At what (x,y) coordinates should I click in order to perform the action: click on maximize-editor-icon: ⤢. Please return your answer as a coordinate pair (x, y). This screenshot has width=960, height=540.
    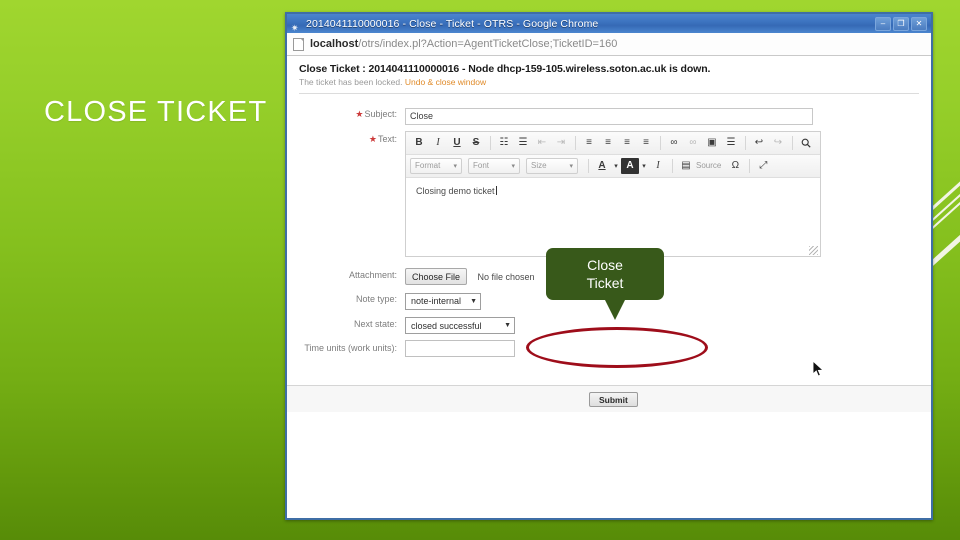
    Looking at the image, I should click on (763, 166).